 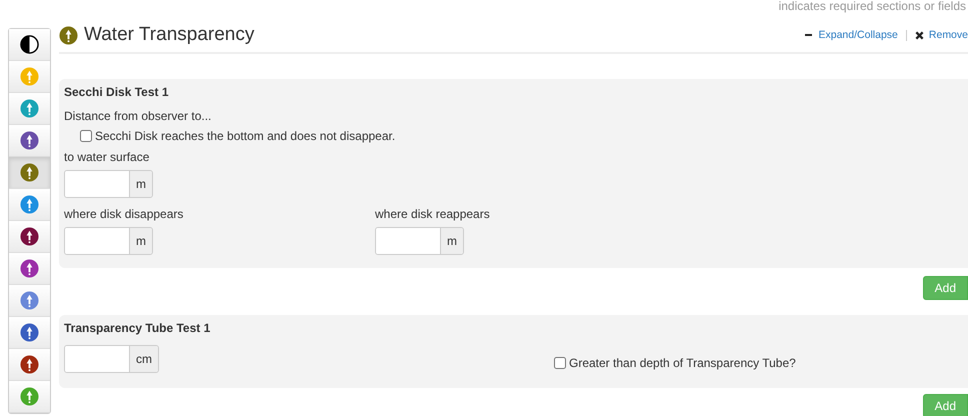 What do you see at coordinates (919, 35) in the screenshot?
I see `close-icon` at bounding box center [919, 35].